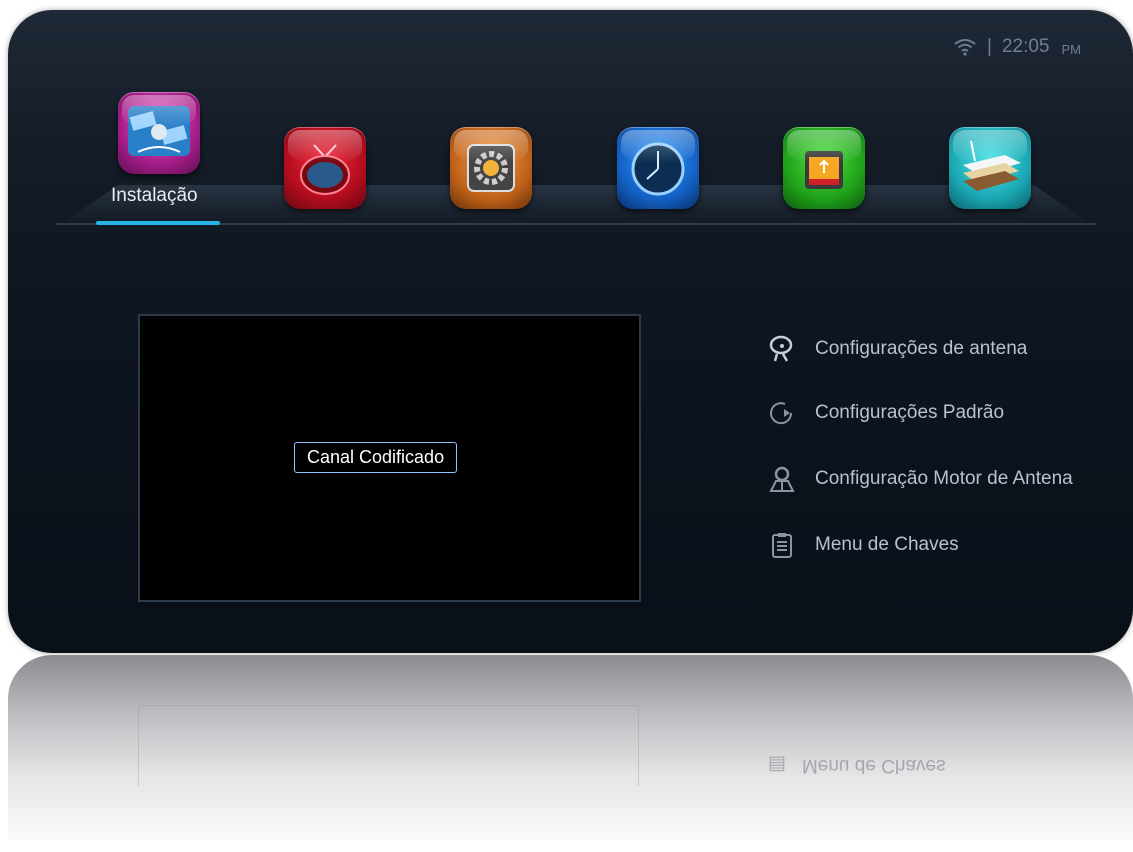 This screenshot has width=1133, height=852. Describe the element at coordinates (910, 412) in the screenshot. I see `menu-item-label: Configurações Padrão` at that location.